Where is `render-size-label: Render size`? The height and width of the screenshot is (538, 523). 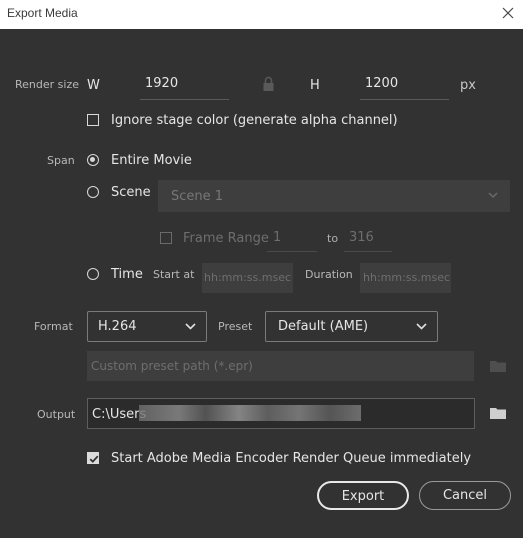 render-size-label: Render size is located at coordinates (47, 84).